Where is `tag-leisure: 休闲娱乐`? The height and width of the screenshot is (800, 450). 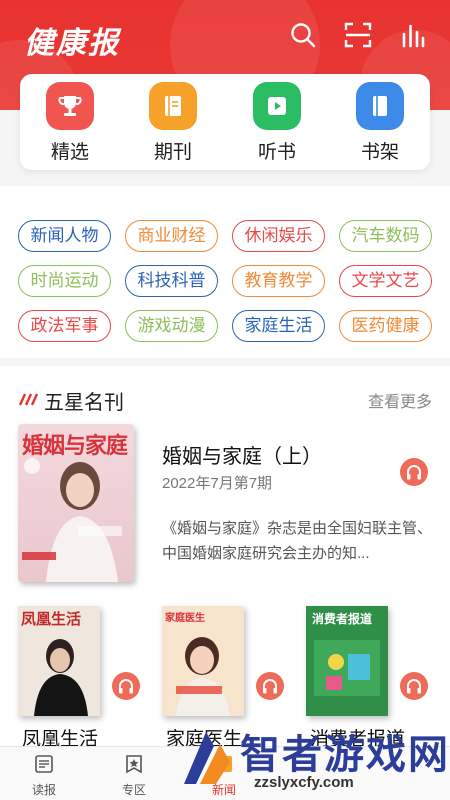 tag-leisure: 休闲娱乐 is located at coordinates (278, 236).